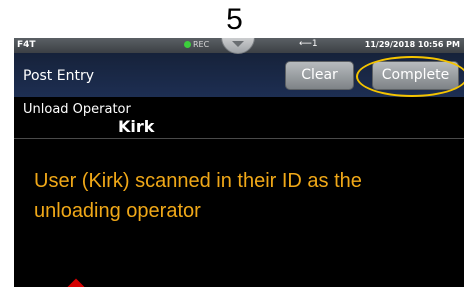 Image resolution: width=469 pixels, height=287 pixels. What do you see at coordinates (58, 76) in the screenshot?
I see `page-title: Post Entry` at bounding box center [58, 76].